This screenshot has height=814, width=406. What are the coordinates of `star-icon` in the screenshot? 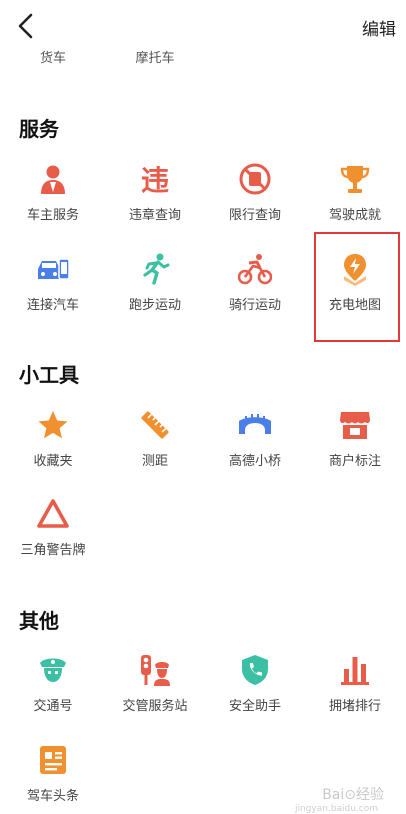 It's located at (53, 425).